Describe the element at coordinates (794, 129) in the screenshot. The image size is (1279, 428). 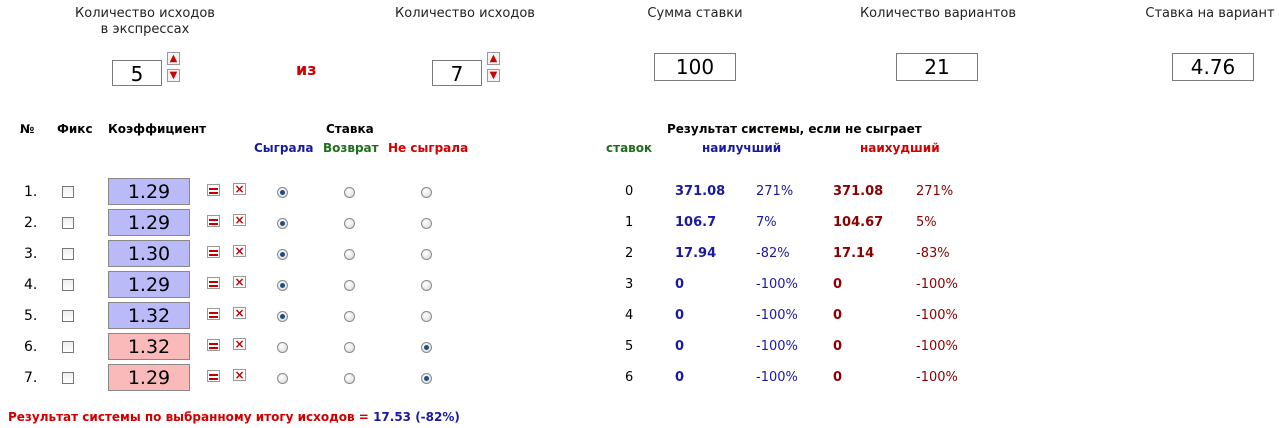
I see `header-result: Результат системы, если не сыграет` at that location.